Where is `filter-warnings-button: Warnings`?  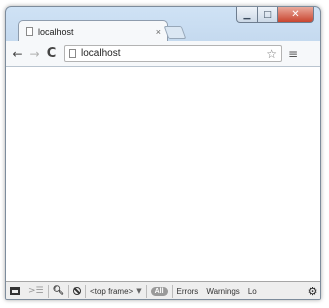
filter-warnings-button: Warnings is located at coordinates (223, 291).